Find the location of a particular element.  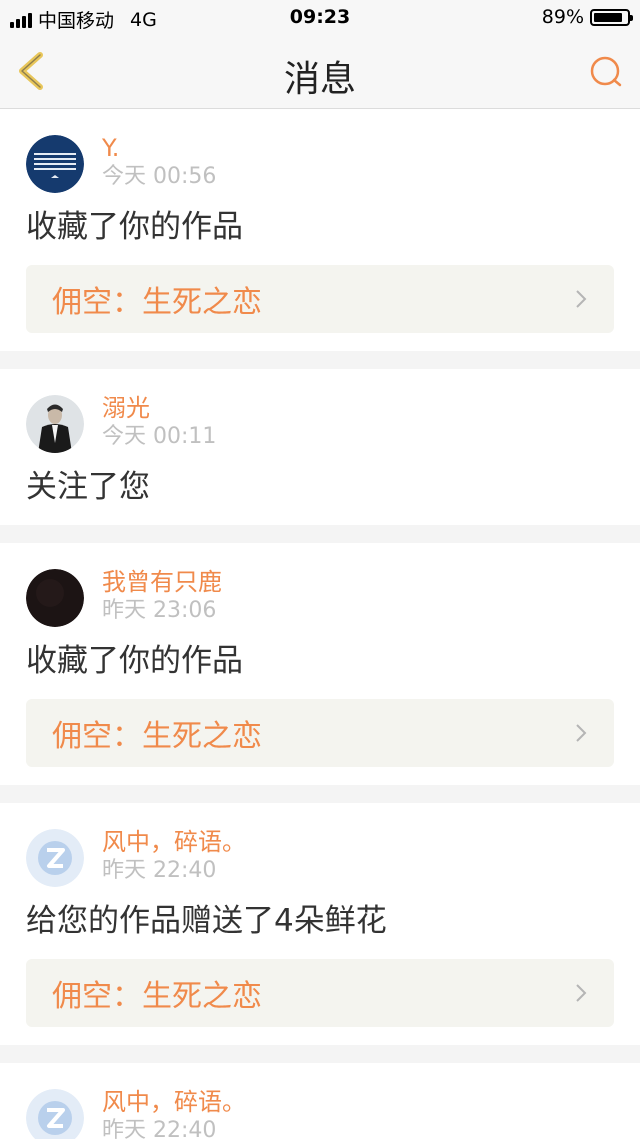

battery-icon is located at coordinates (611, 17).